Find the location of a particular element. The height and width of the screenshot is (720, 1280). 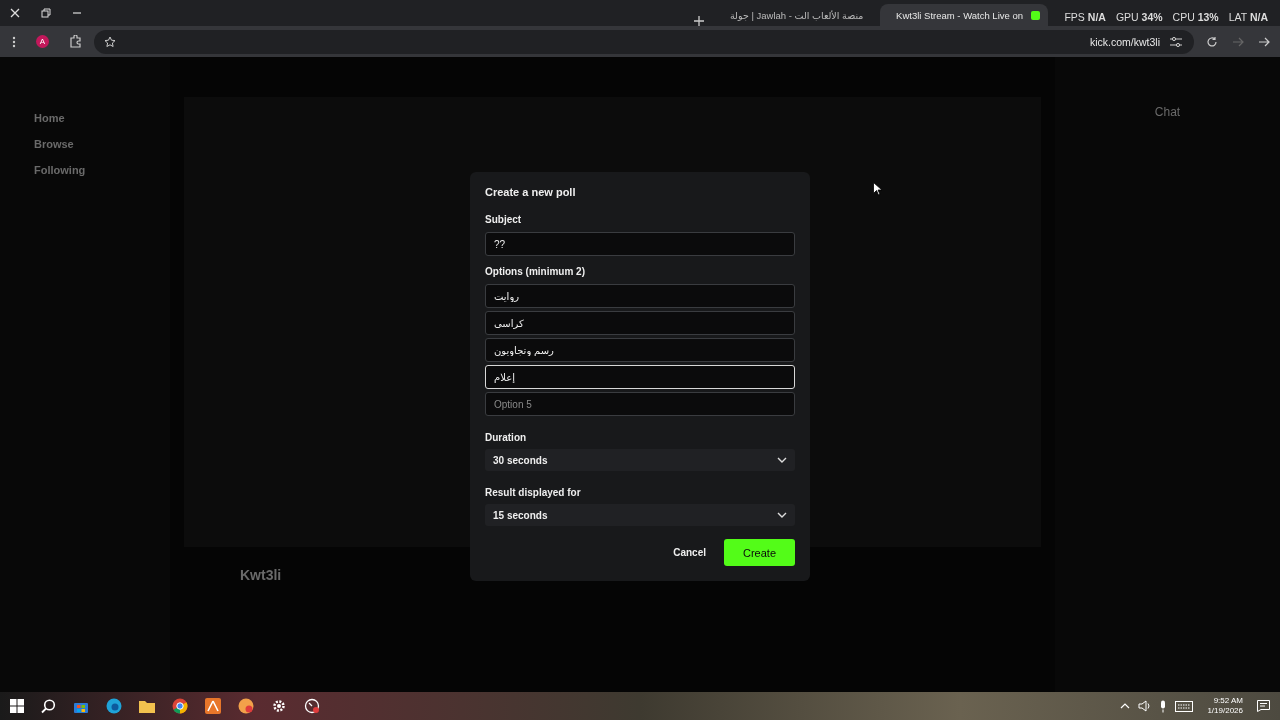

perf-stat: FPS N/A is located at coordinates (1085, 17).